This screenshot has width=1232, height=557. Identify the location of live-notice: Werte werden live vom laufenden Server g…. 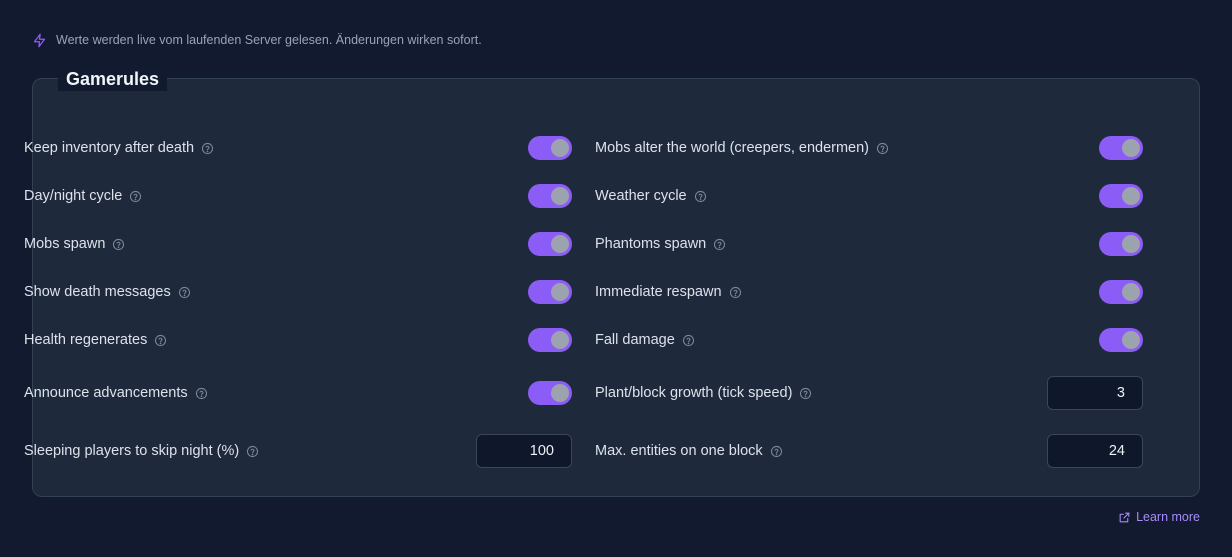
(257, 40).